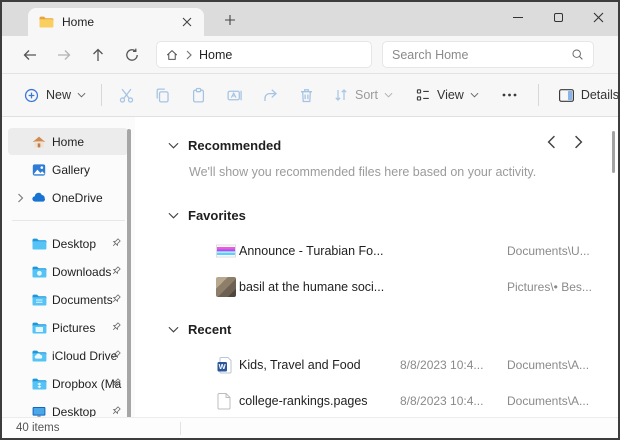  I want to click on section-favorites-header: Favorites, so click(376, 215).